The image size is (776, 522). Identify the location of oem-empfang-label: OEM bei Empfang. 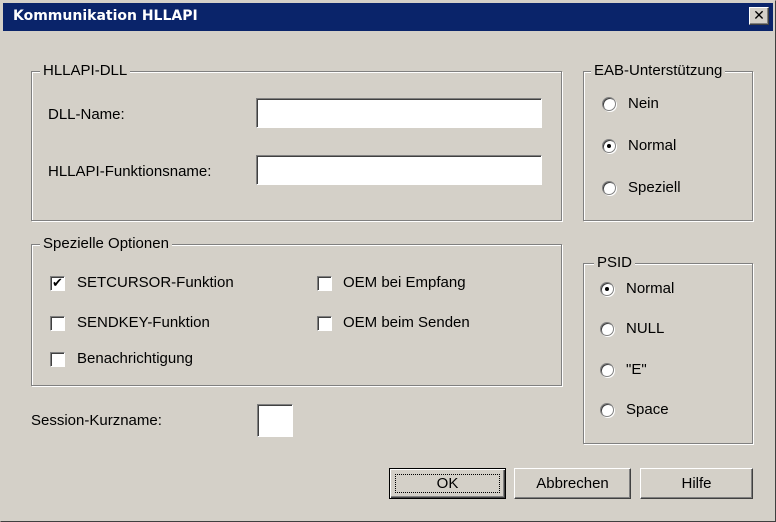
(404, 283).